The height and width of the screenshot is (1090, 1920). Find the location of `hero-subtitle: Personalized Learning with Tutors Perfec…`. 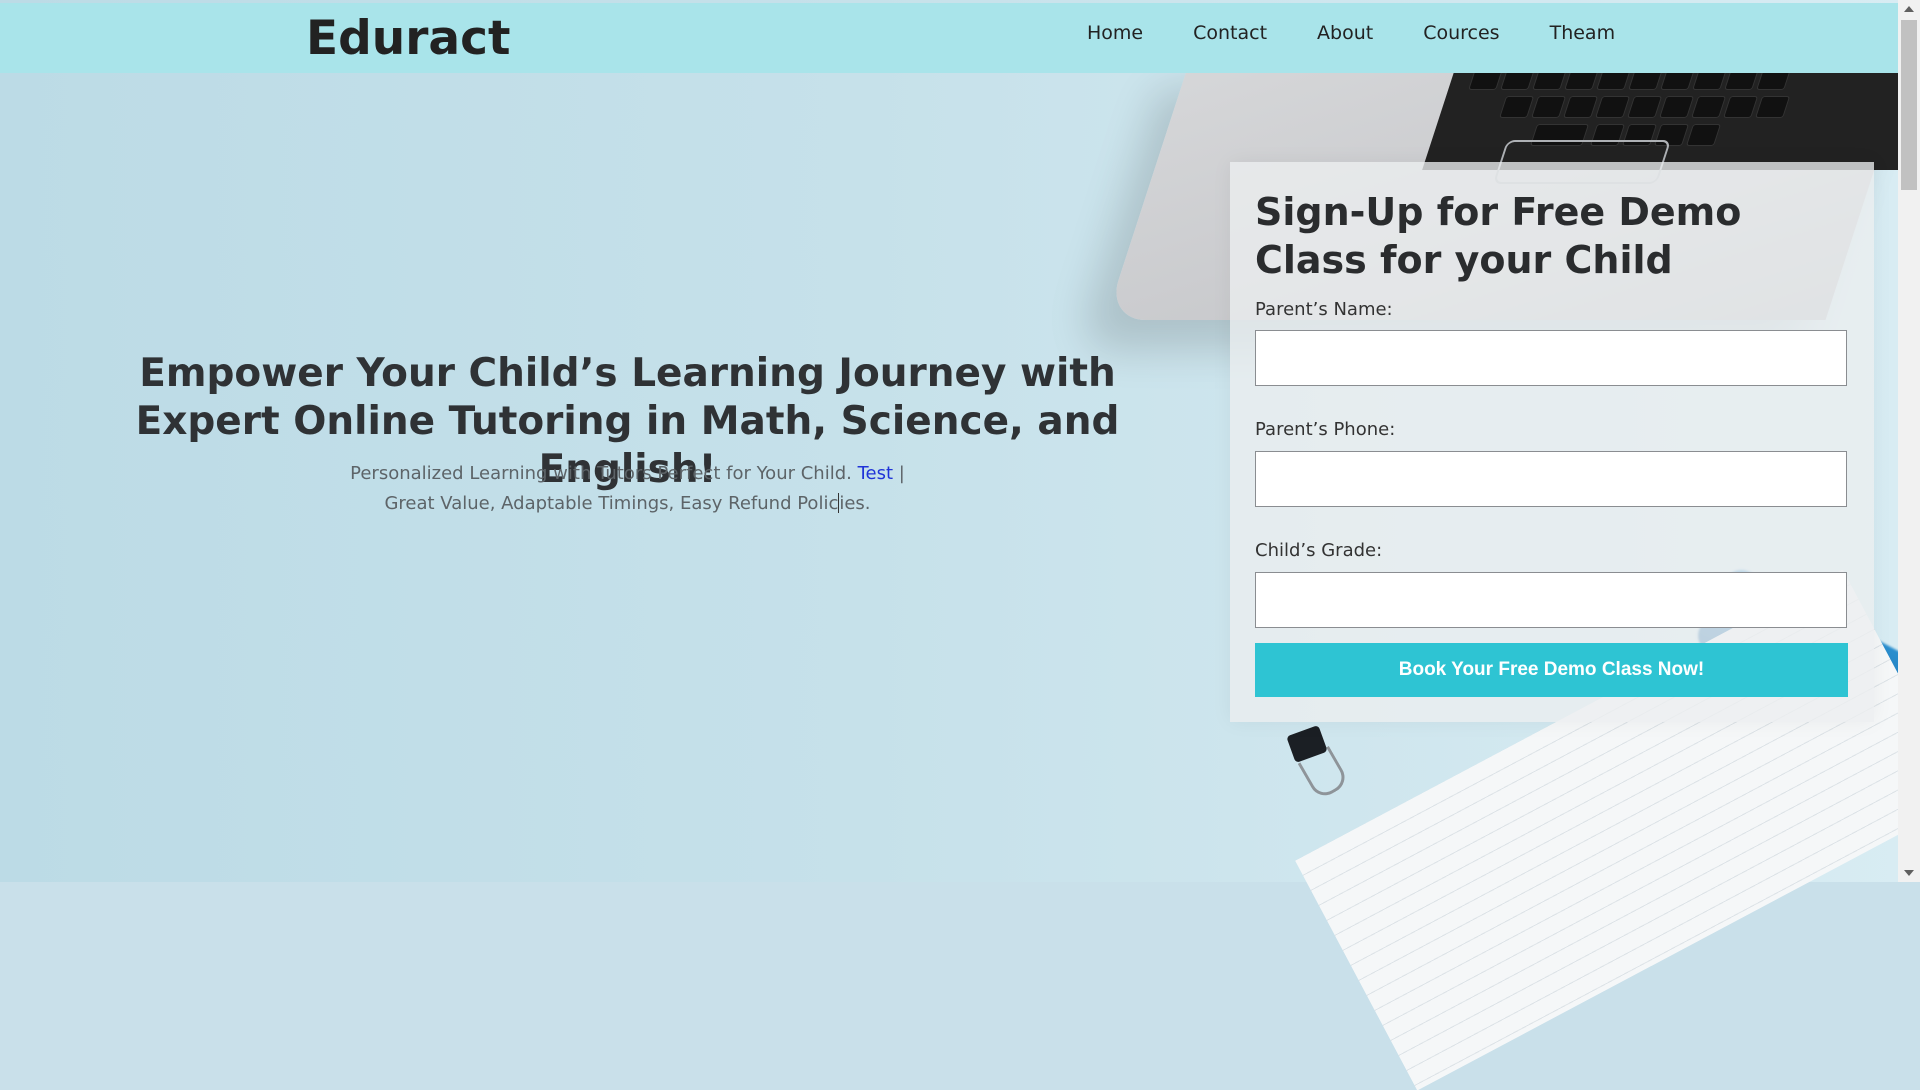

hero-subtitle: Personalized Learning with Tutors Perfec… is located at coordinates (627, 489).